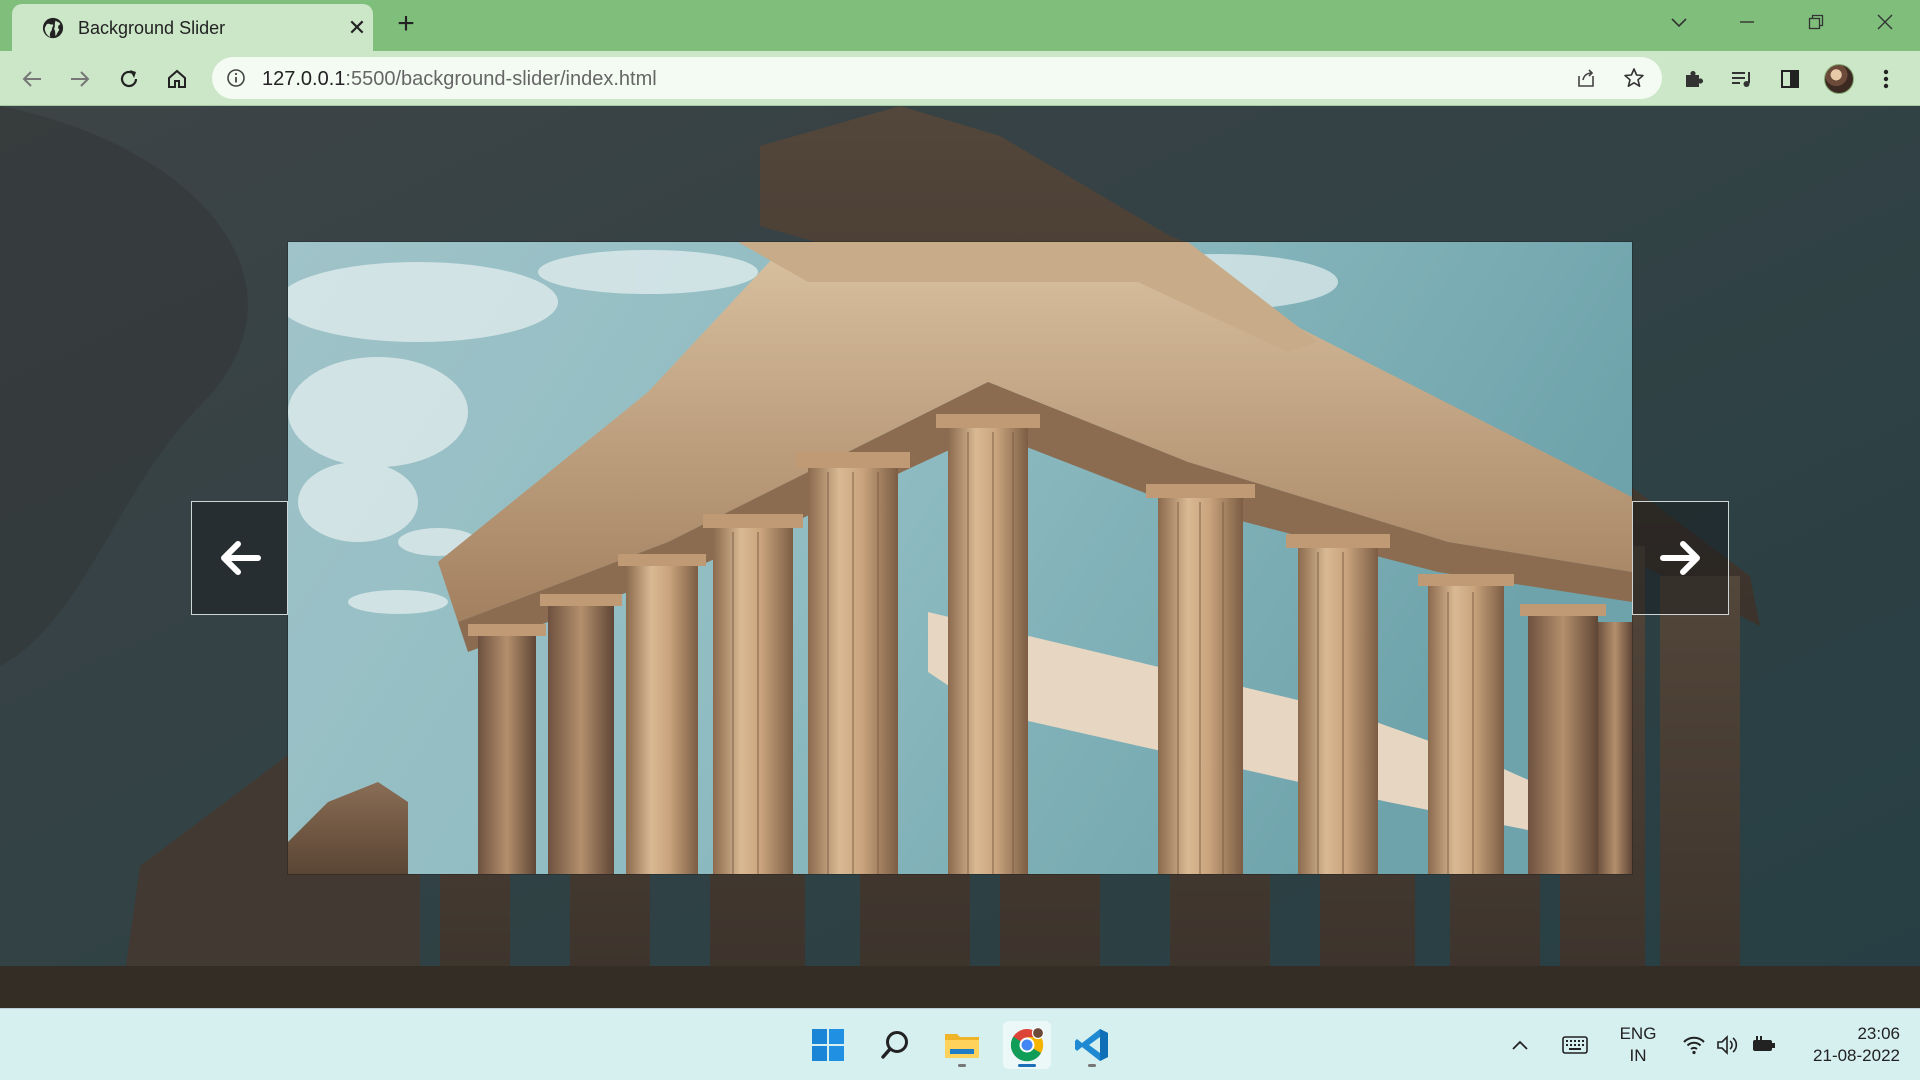  What do you see at coordinates (1845, 1045) in the screenshot?
I see `system-clock: 23:06 21-08-2022` at bounding box center [1845, 1045].